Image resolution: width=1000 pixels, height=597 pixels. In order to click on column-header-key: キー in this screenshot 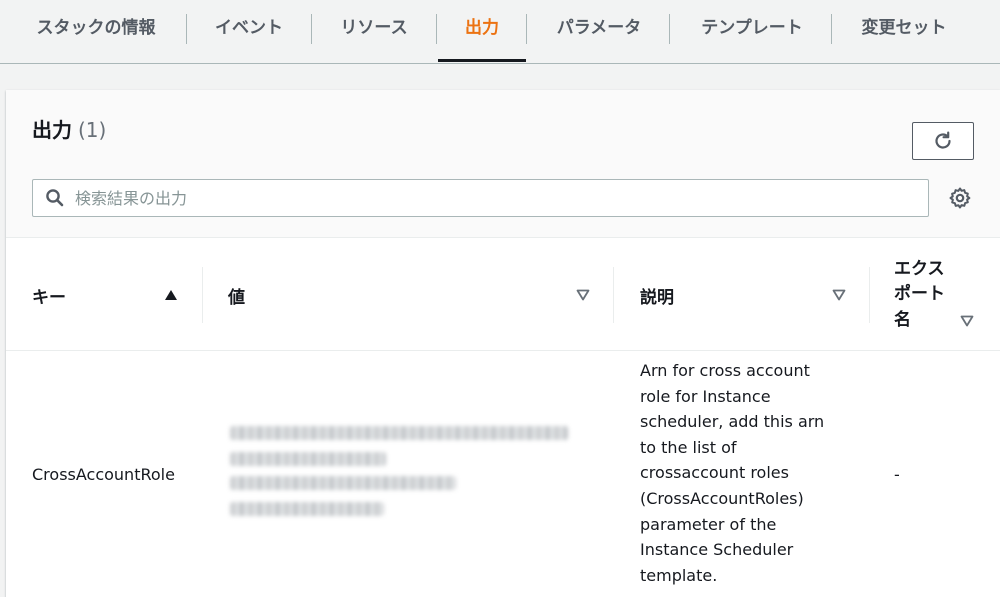, I will do `click(117, 295)`.